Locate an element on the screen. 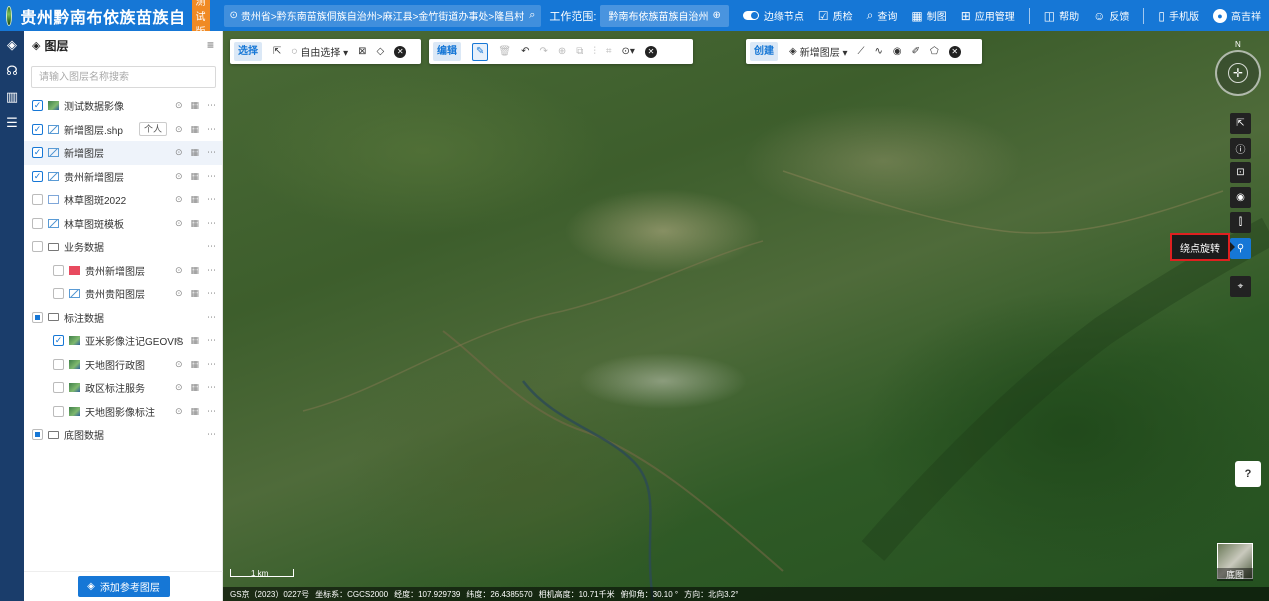 This screenshot has width=1269, height=601. help-fab-button: ? is located at coordinates (1248, 474).